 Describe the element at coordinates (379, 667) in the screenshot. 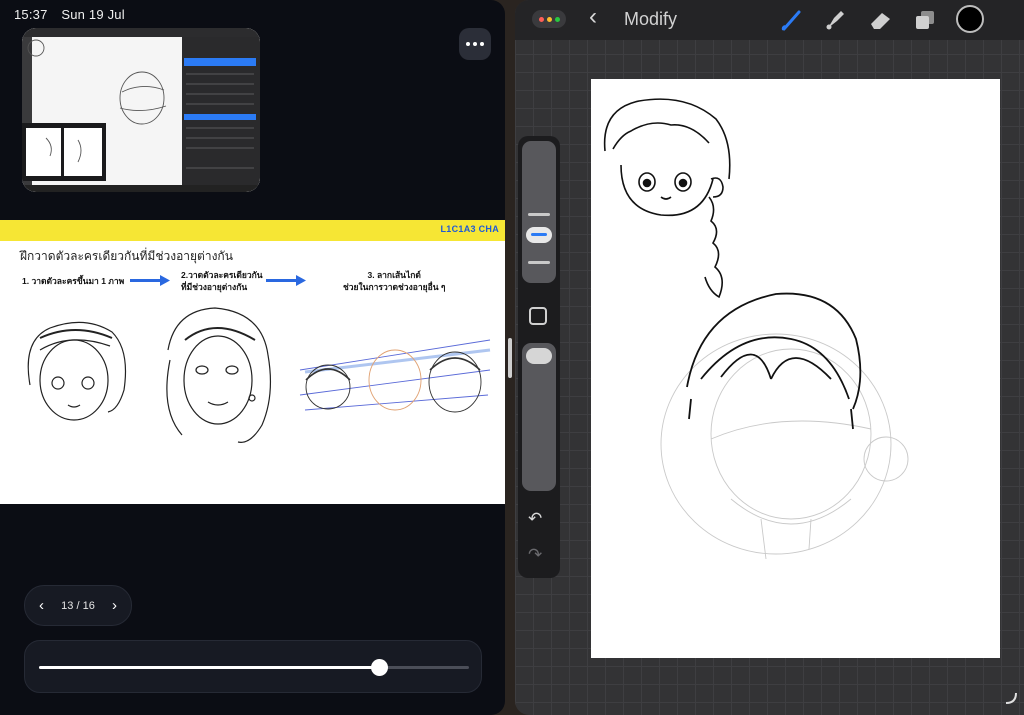

I see `scrubber-thumb` at that location.